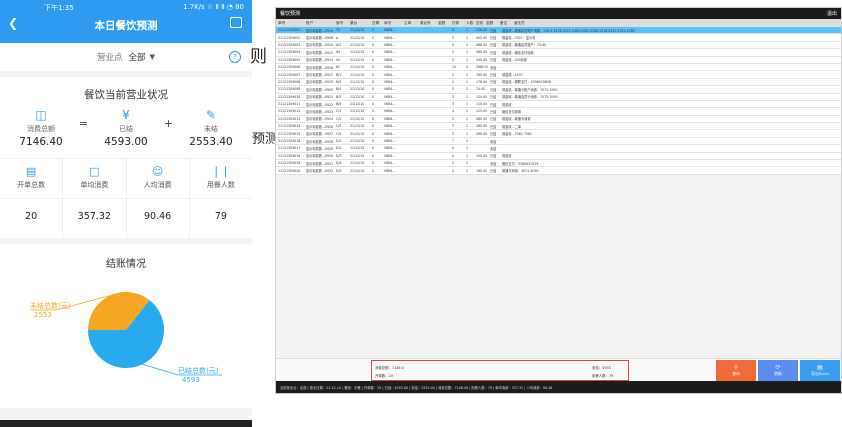  I want to click on table-cell: B/1, so click(339, 74).